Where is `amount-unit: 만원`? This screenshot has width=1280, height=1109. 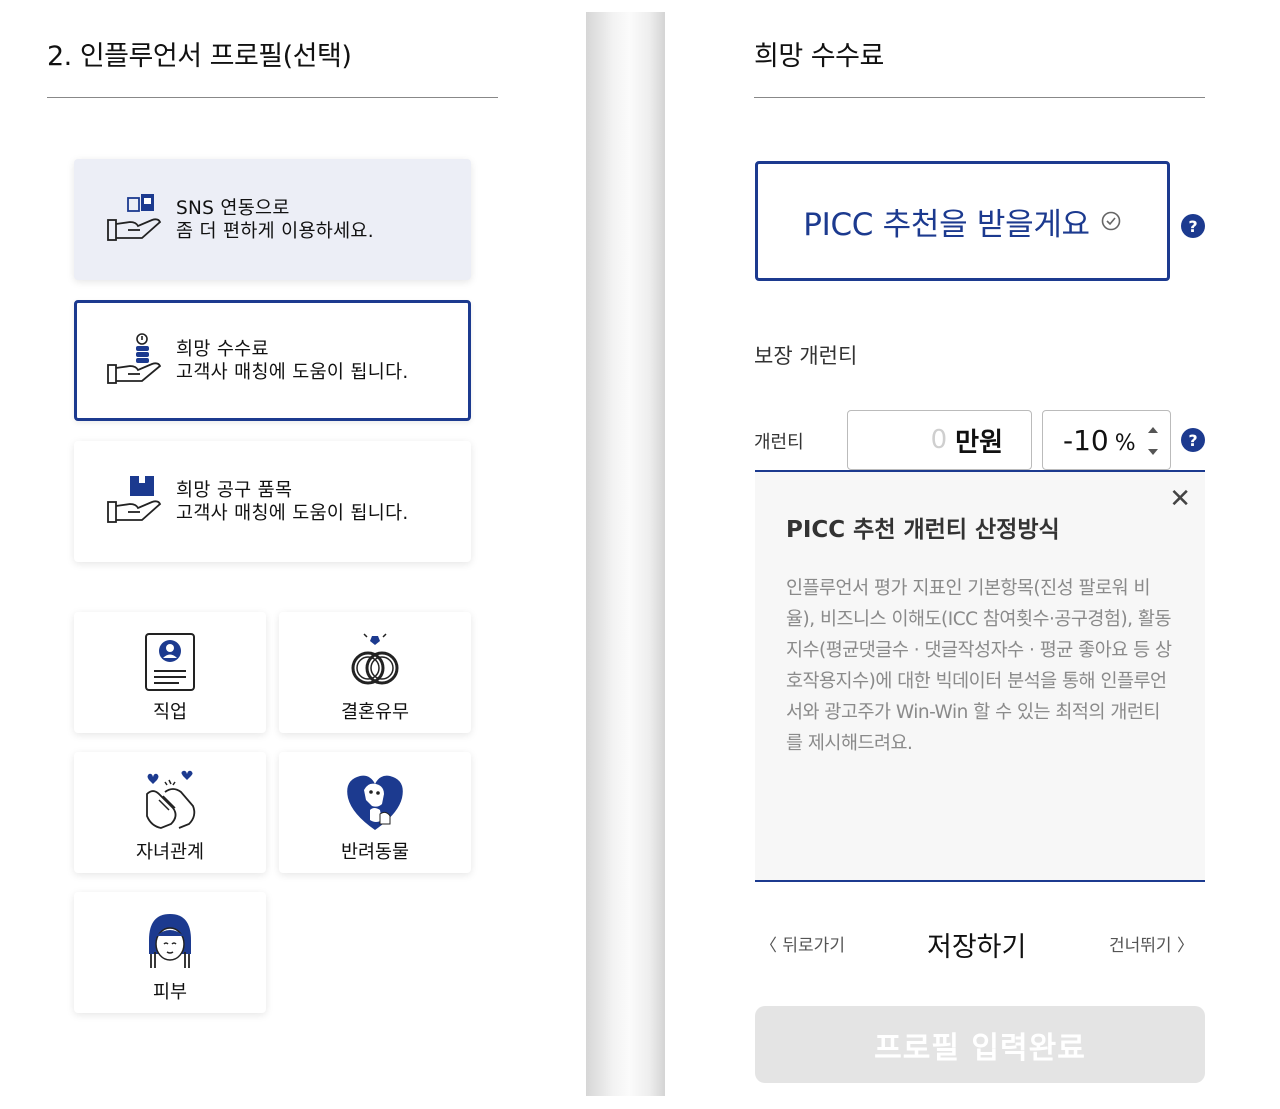 amount-unit: 만원 is located at coordinates (979, 442).